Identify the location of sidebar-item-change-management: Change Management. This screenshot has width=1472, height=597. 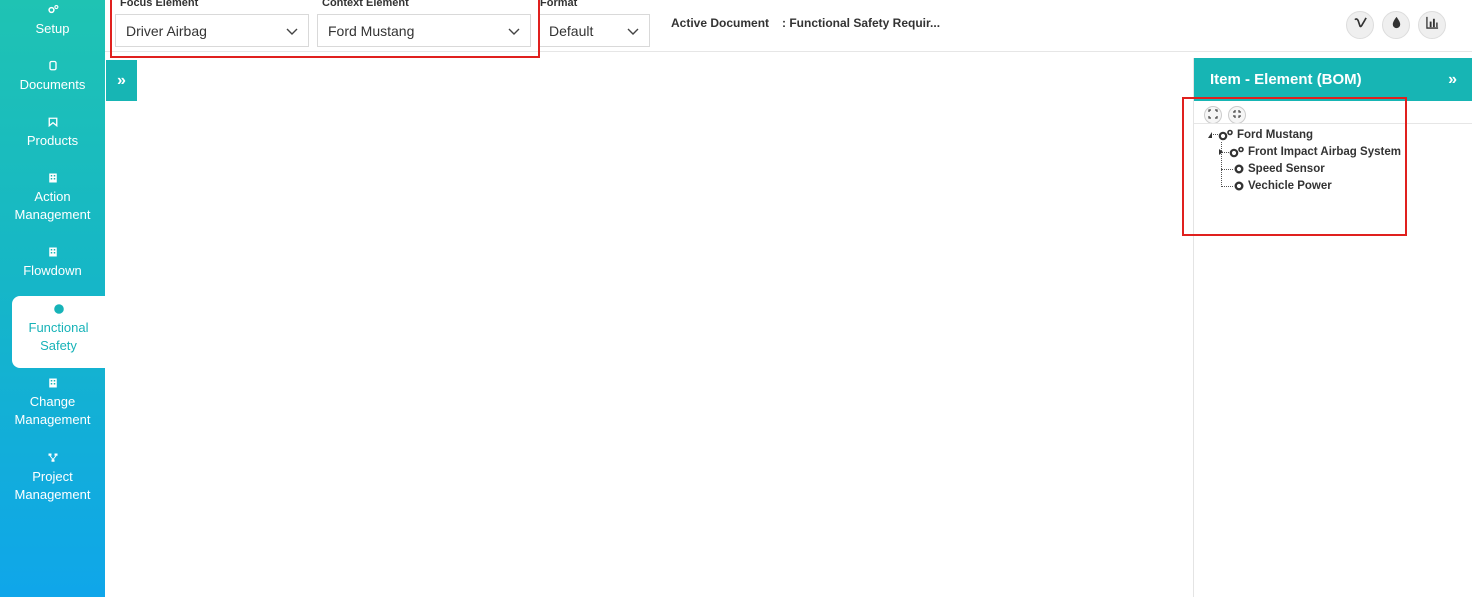
(52, 402).